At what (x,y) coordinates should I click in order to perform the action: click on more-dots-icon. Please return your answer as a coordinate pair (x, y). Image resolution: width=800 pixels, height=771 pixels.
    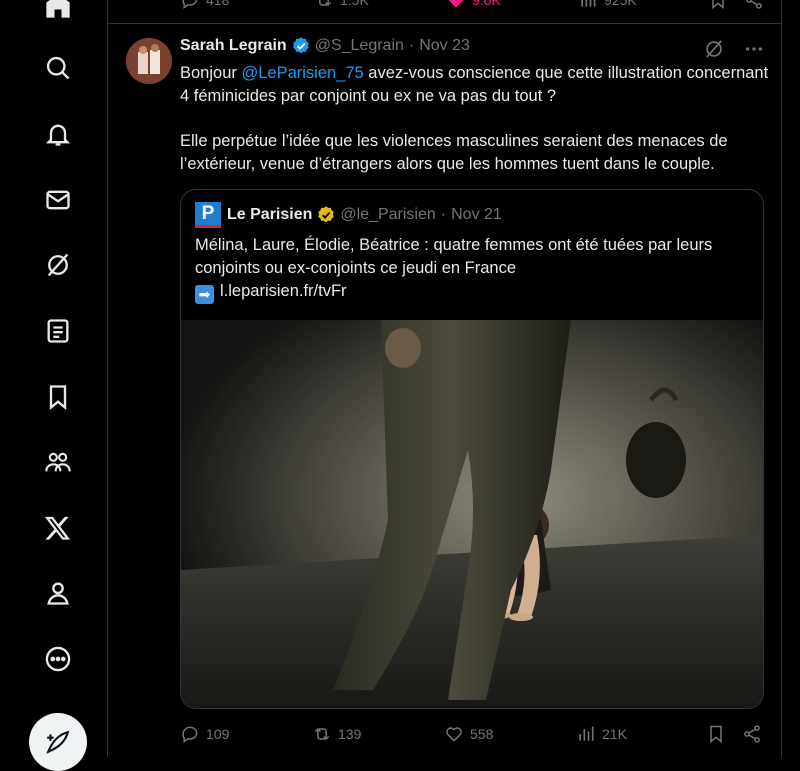
    Looking at the image, I should click on (754, 49).